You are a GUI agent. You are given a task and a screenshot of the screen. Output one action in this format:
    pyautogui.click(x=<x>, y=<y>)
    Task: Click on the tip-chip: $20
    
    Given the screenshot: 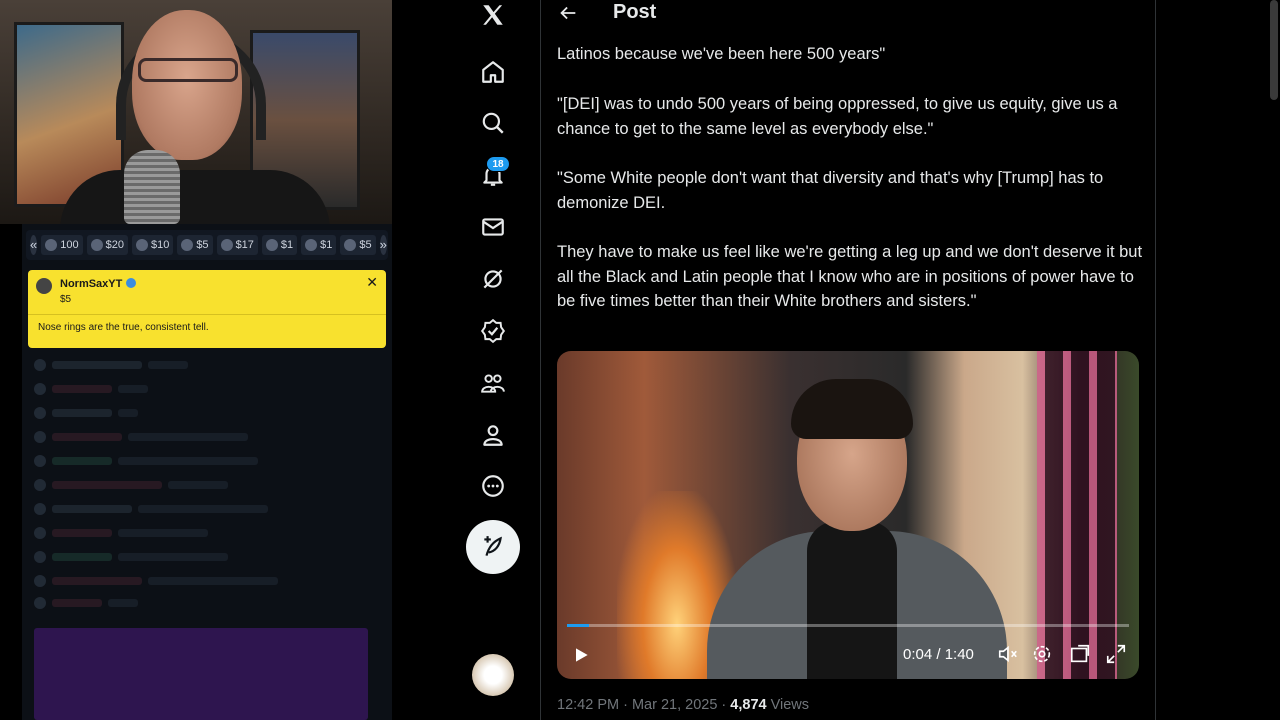 What is the action you would take?
    pyautogui.click(x=107, y=245)
    